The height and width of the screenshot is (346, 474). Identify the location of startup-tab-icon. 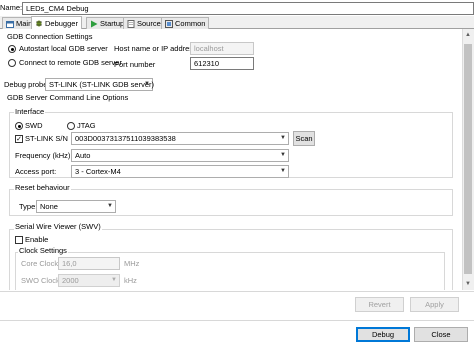
(94, 23).